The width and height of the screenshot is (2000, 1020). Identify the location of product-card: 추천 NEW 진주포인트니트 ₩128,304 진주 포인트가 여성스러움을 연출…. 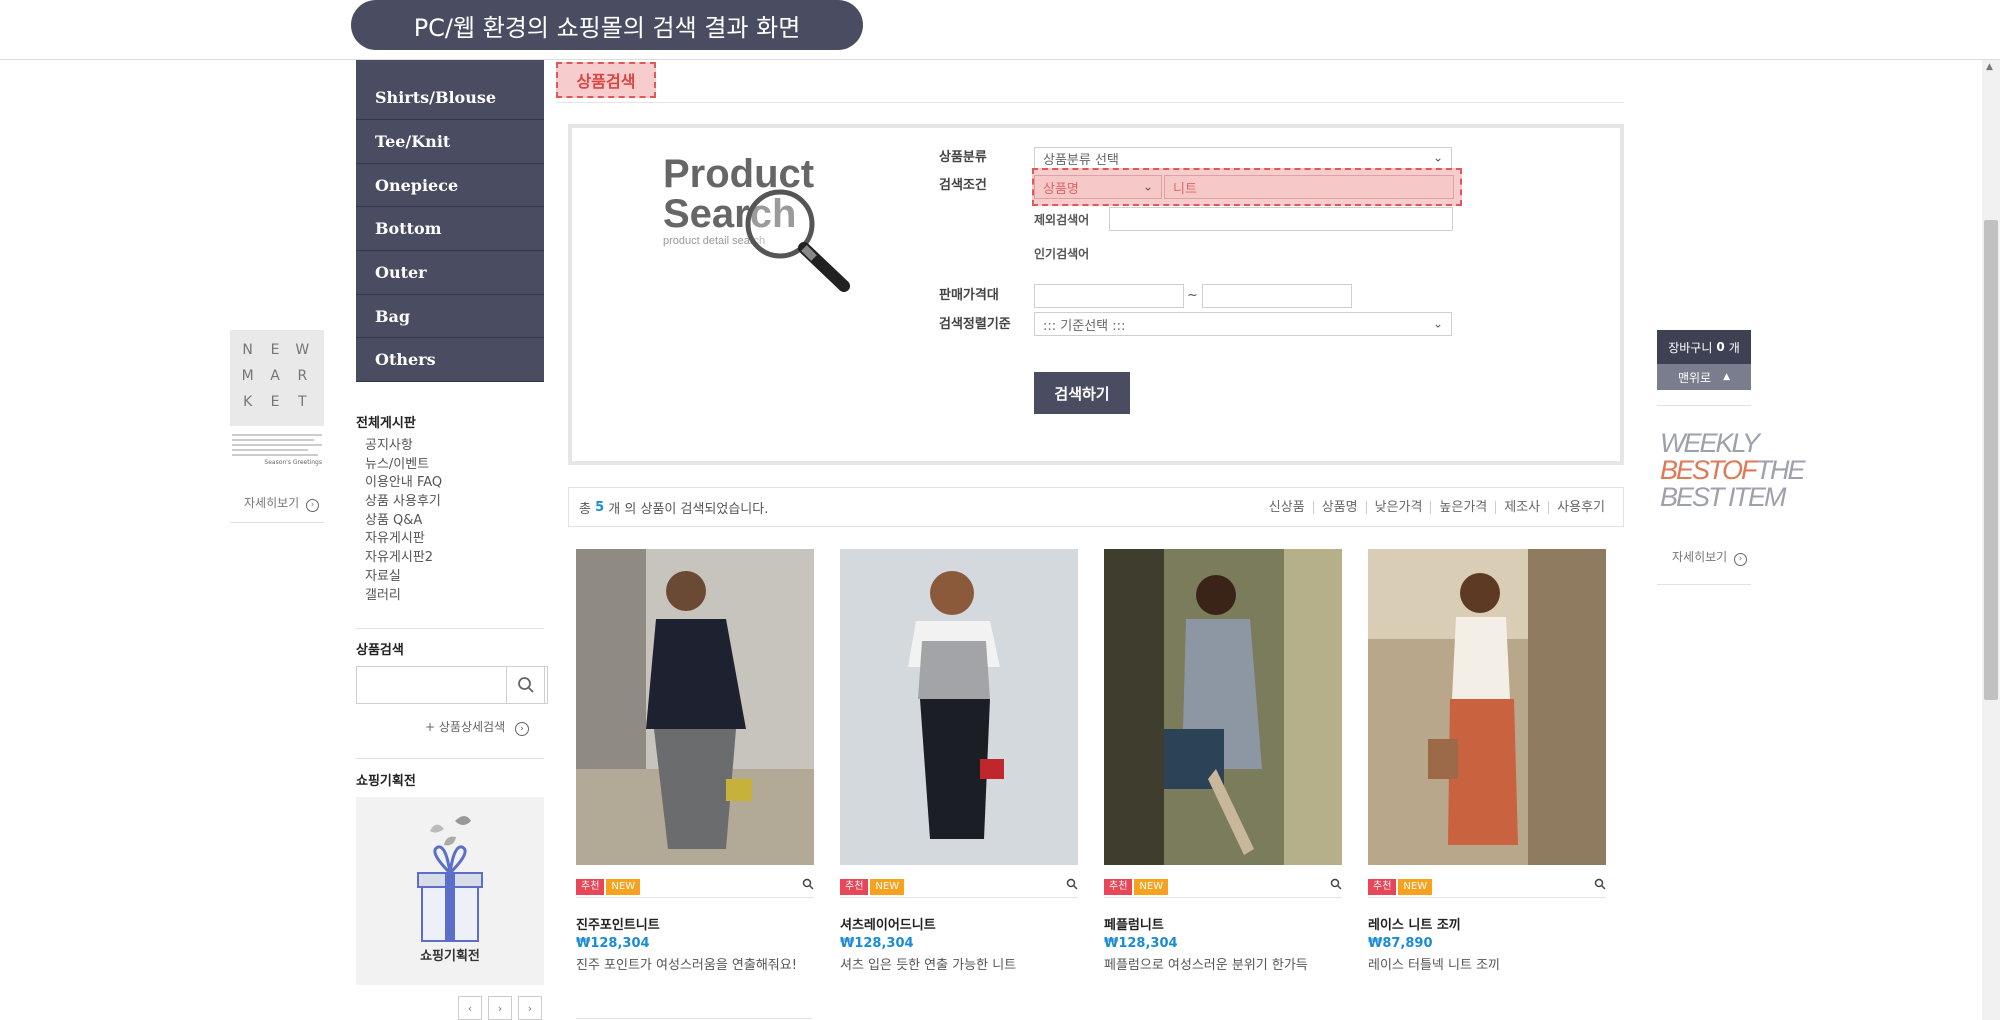
(695, 761).